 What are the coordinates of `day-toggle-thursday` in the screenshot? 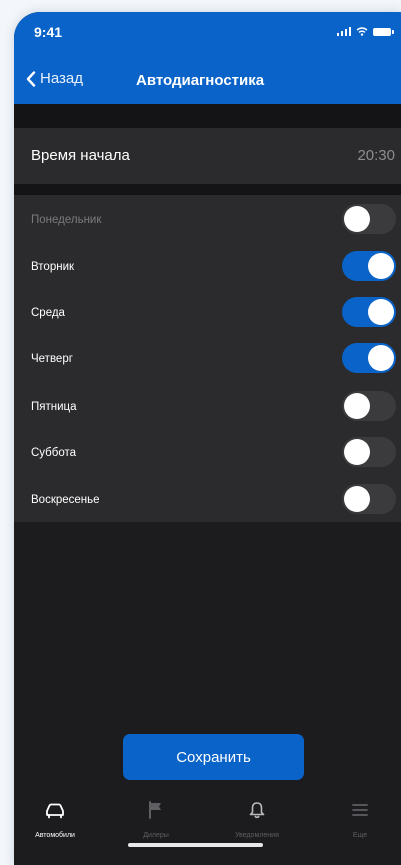 It's located at (369, 358).